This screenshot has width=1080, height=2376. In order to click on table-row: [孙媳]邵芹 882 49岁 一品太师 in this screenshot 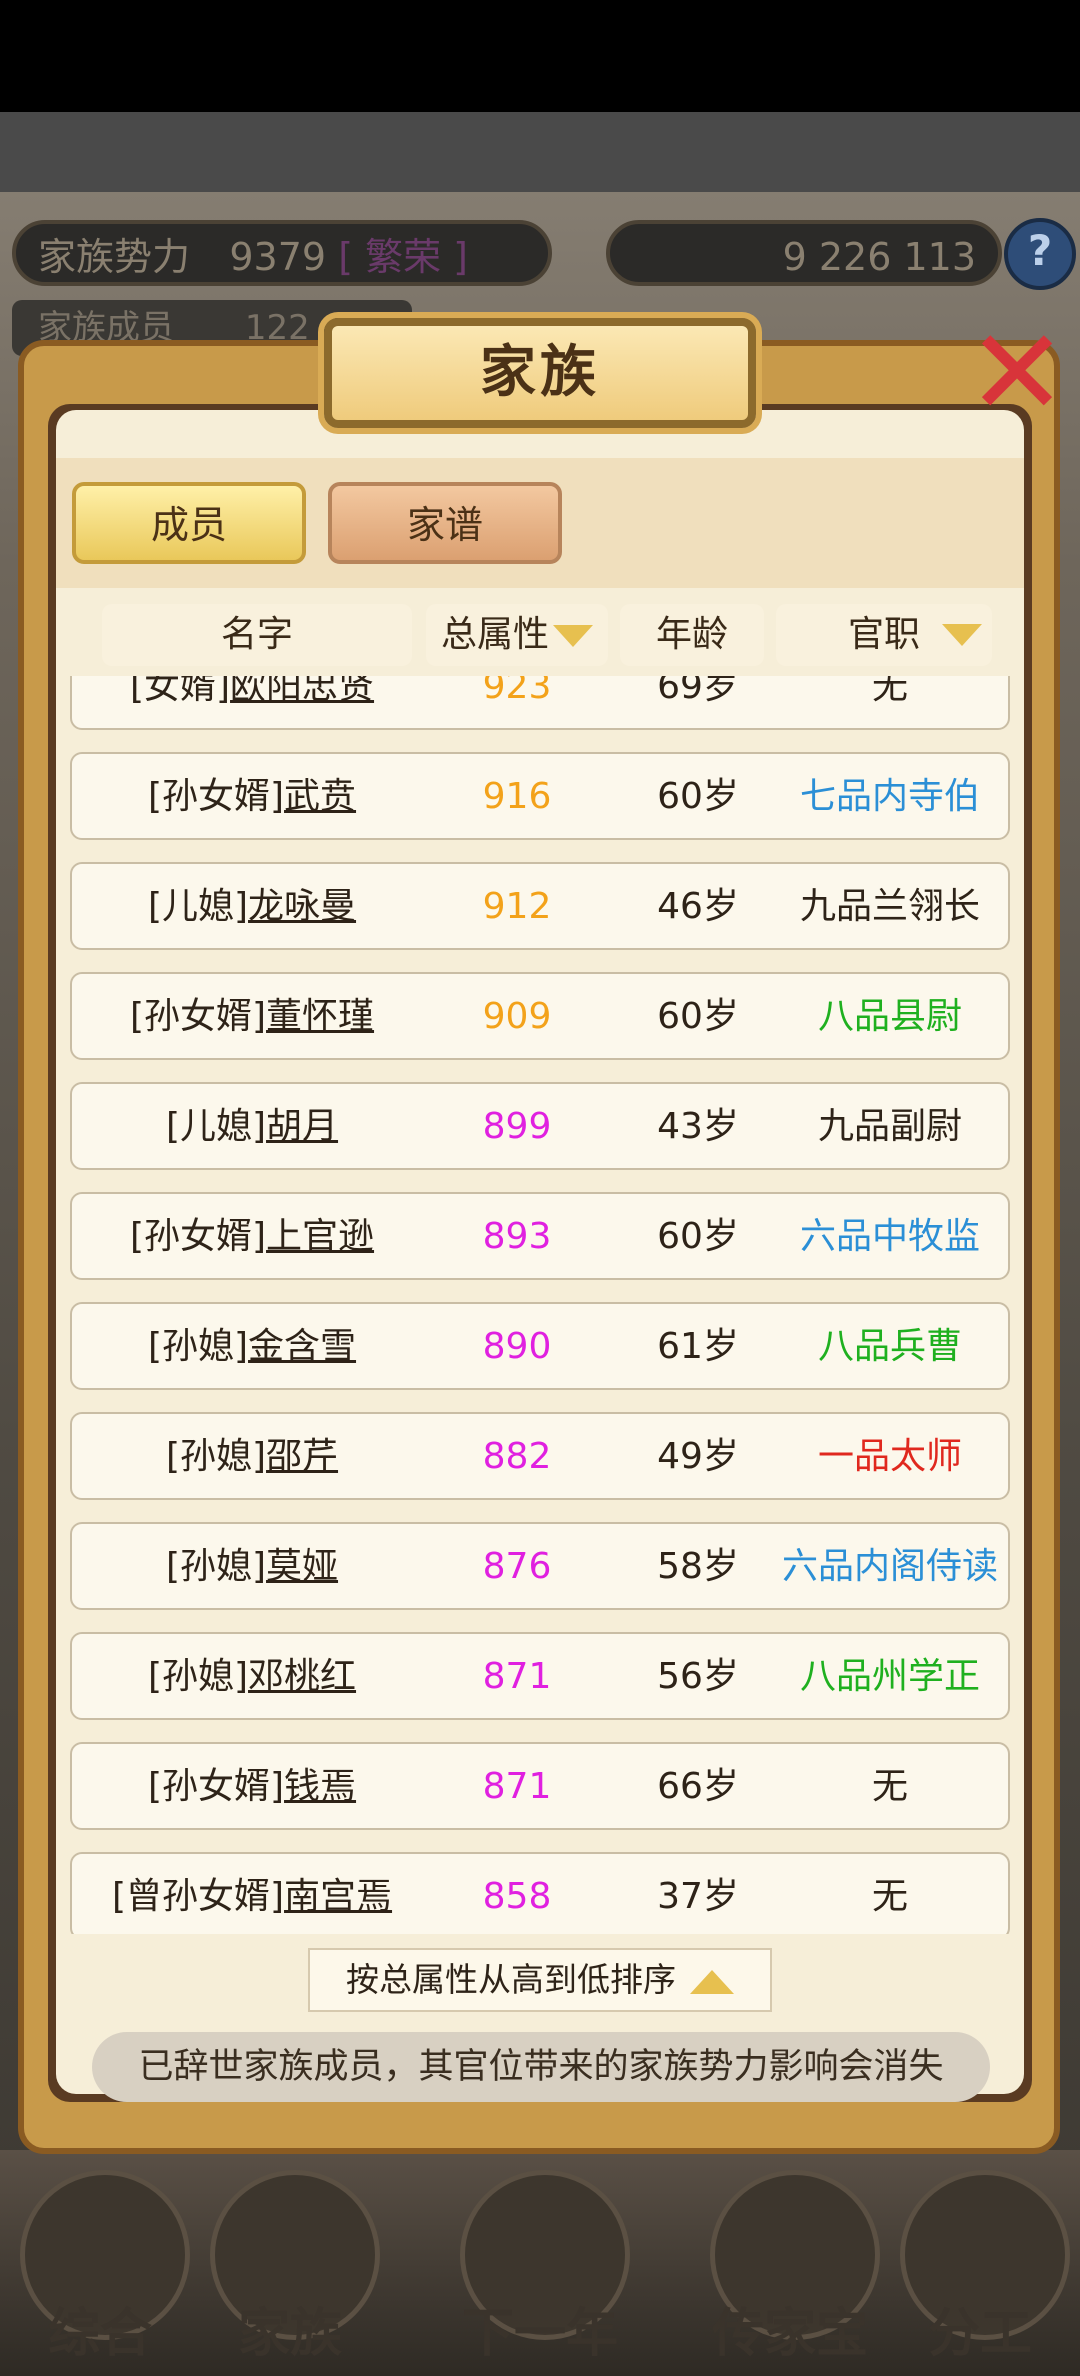, I will do `click(540, 1456)`.